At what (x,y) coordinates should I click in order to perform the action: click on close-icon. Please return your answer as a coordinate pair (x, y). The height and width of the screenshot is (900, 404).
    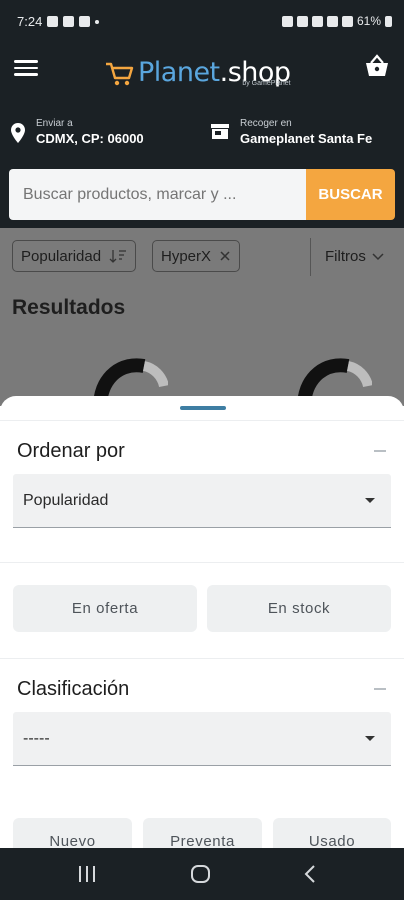
    Looking at the image, I should click on (225, 256).